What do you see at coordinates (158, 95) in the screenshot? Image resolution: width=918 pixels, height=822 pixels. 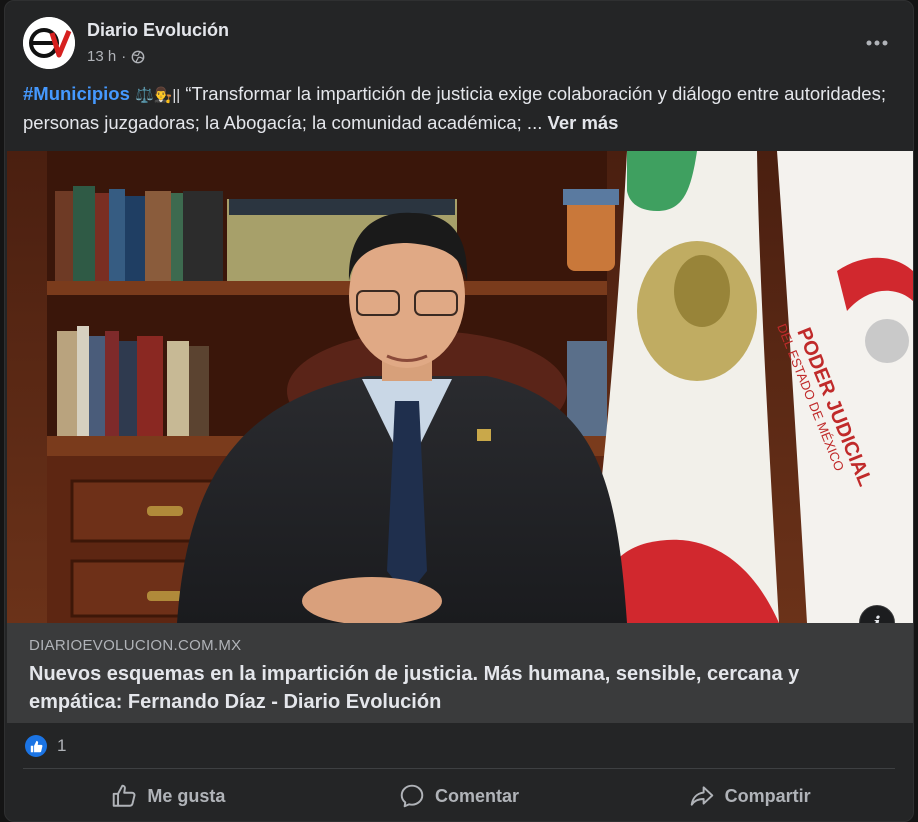 I see `scale-emoji-icon: ⚖️👨‍⚖️||` at bounding box center [158, 95].